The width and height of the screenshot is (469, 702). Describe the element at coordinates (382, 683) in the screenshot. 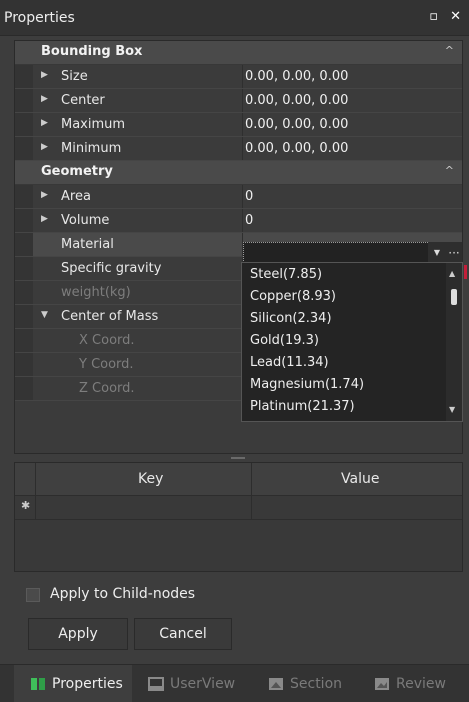

I see `review-icon` at that location.